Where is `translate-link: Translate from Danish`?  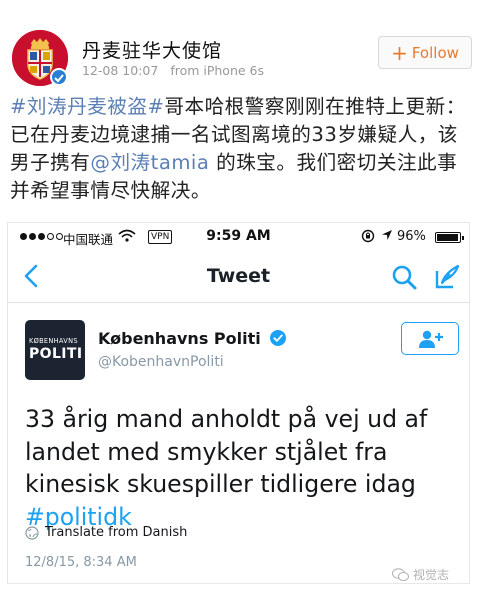 translate-link: Translate from Danish is located at coordinates (106, 532).